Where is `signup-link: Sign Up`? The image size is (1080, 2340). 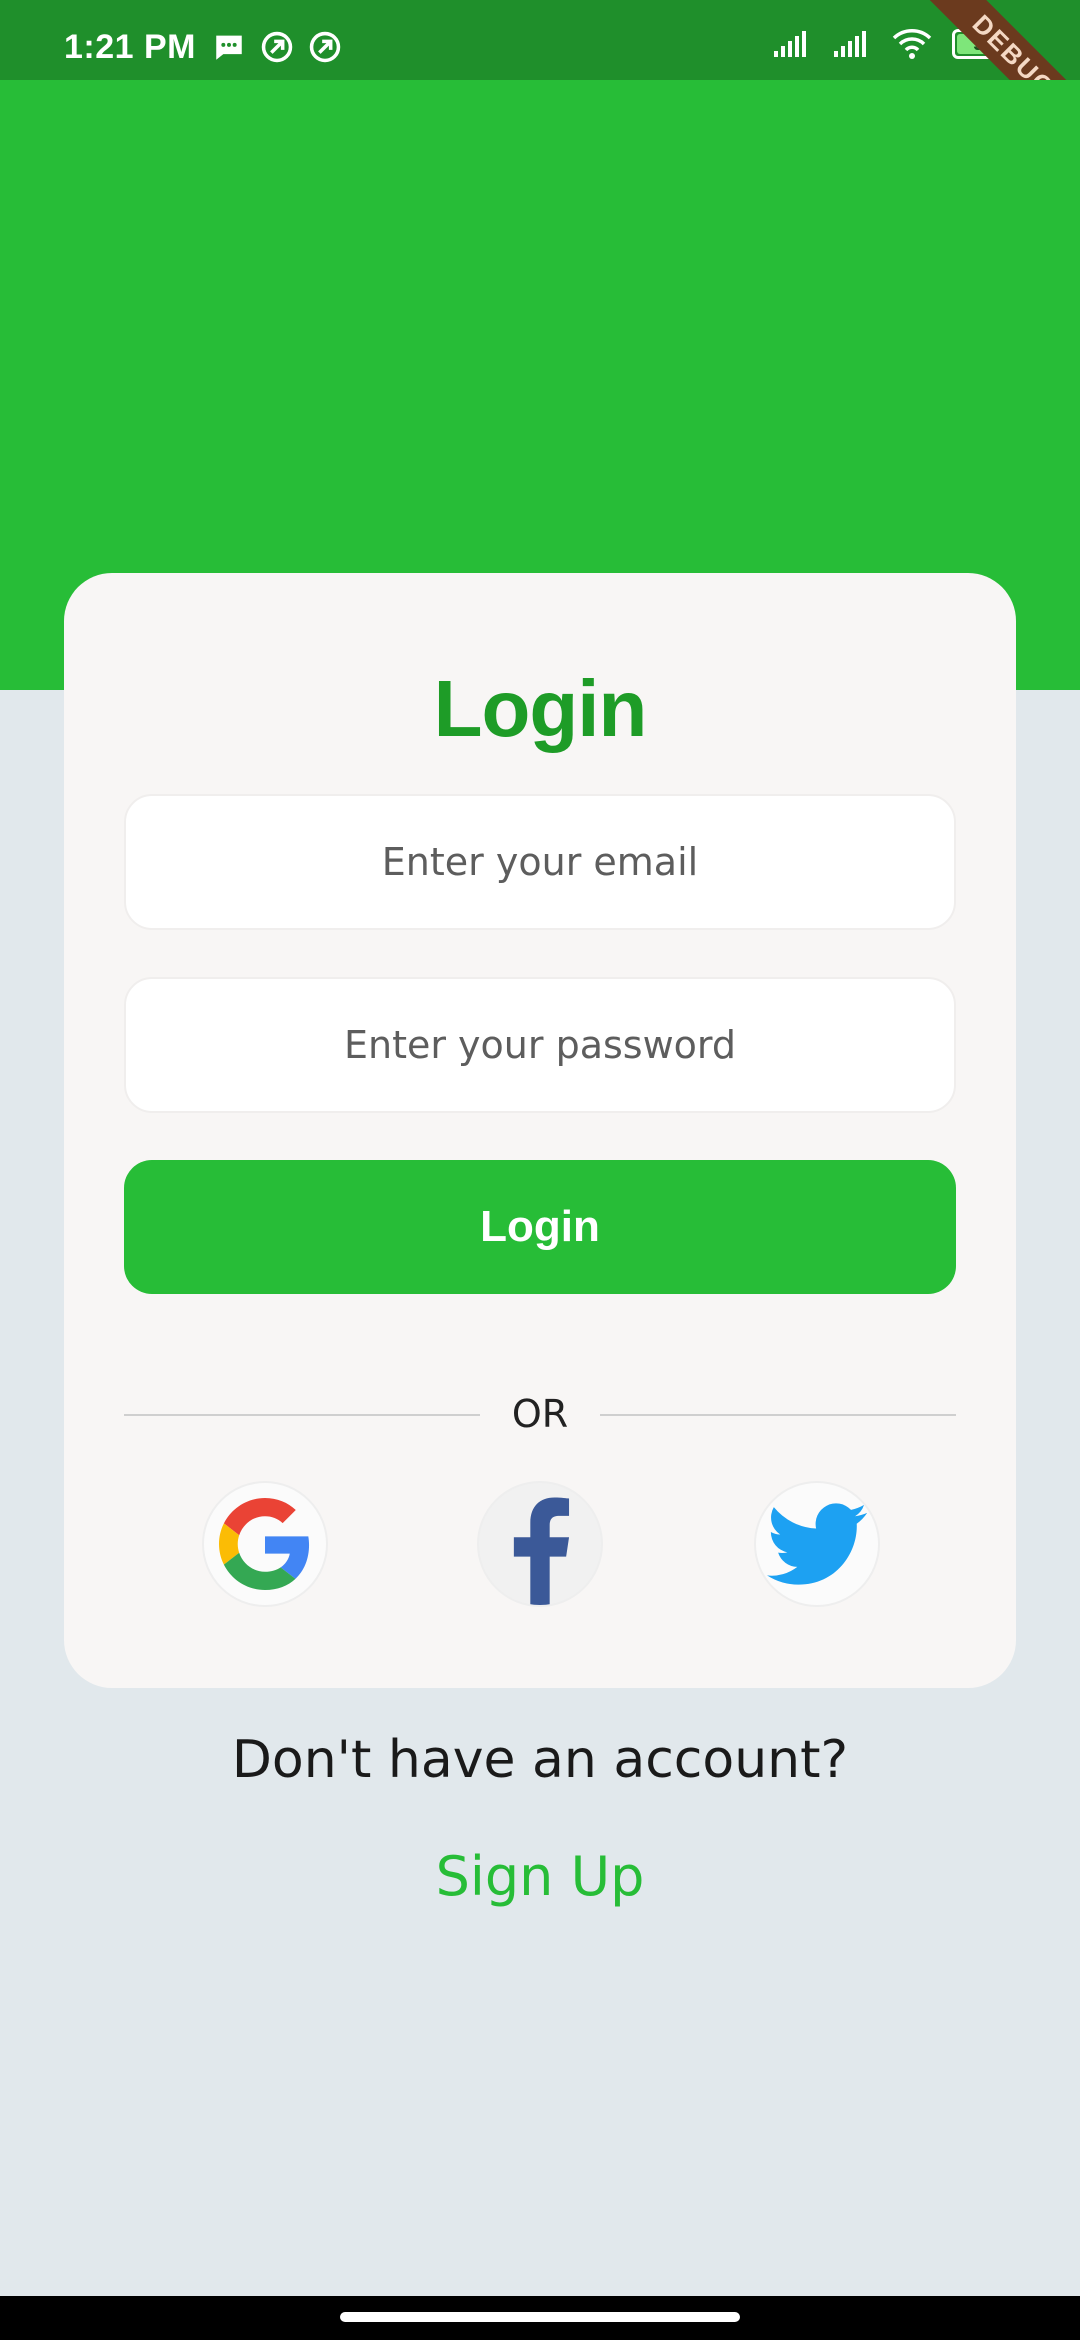
signup-link: Sign Up is located at coordinates (540, 1876).